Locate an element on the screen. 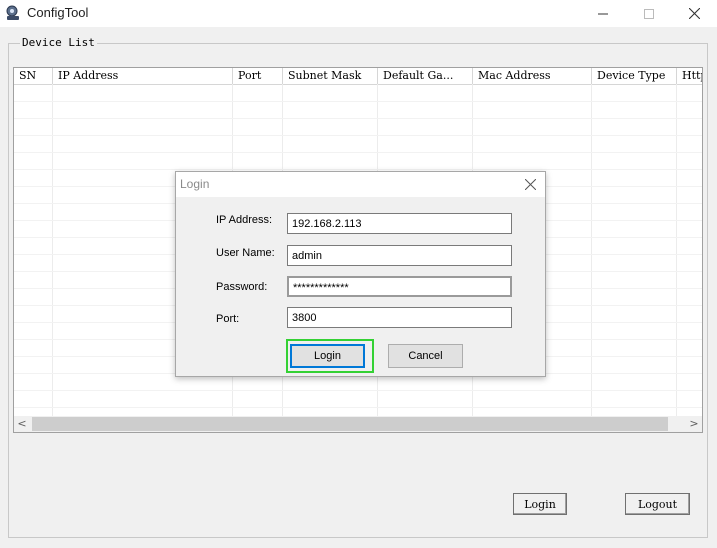 The width and height of the screenshot is (717, 548). minimize-icon is located at coordinates (603, 13).